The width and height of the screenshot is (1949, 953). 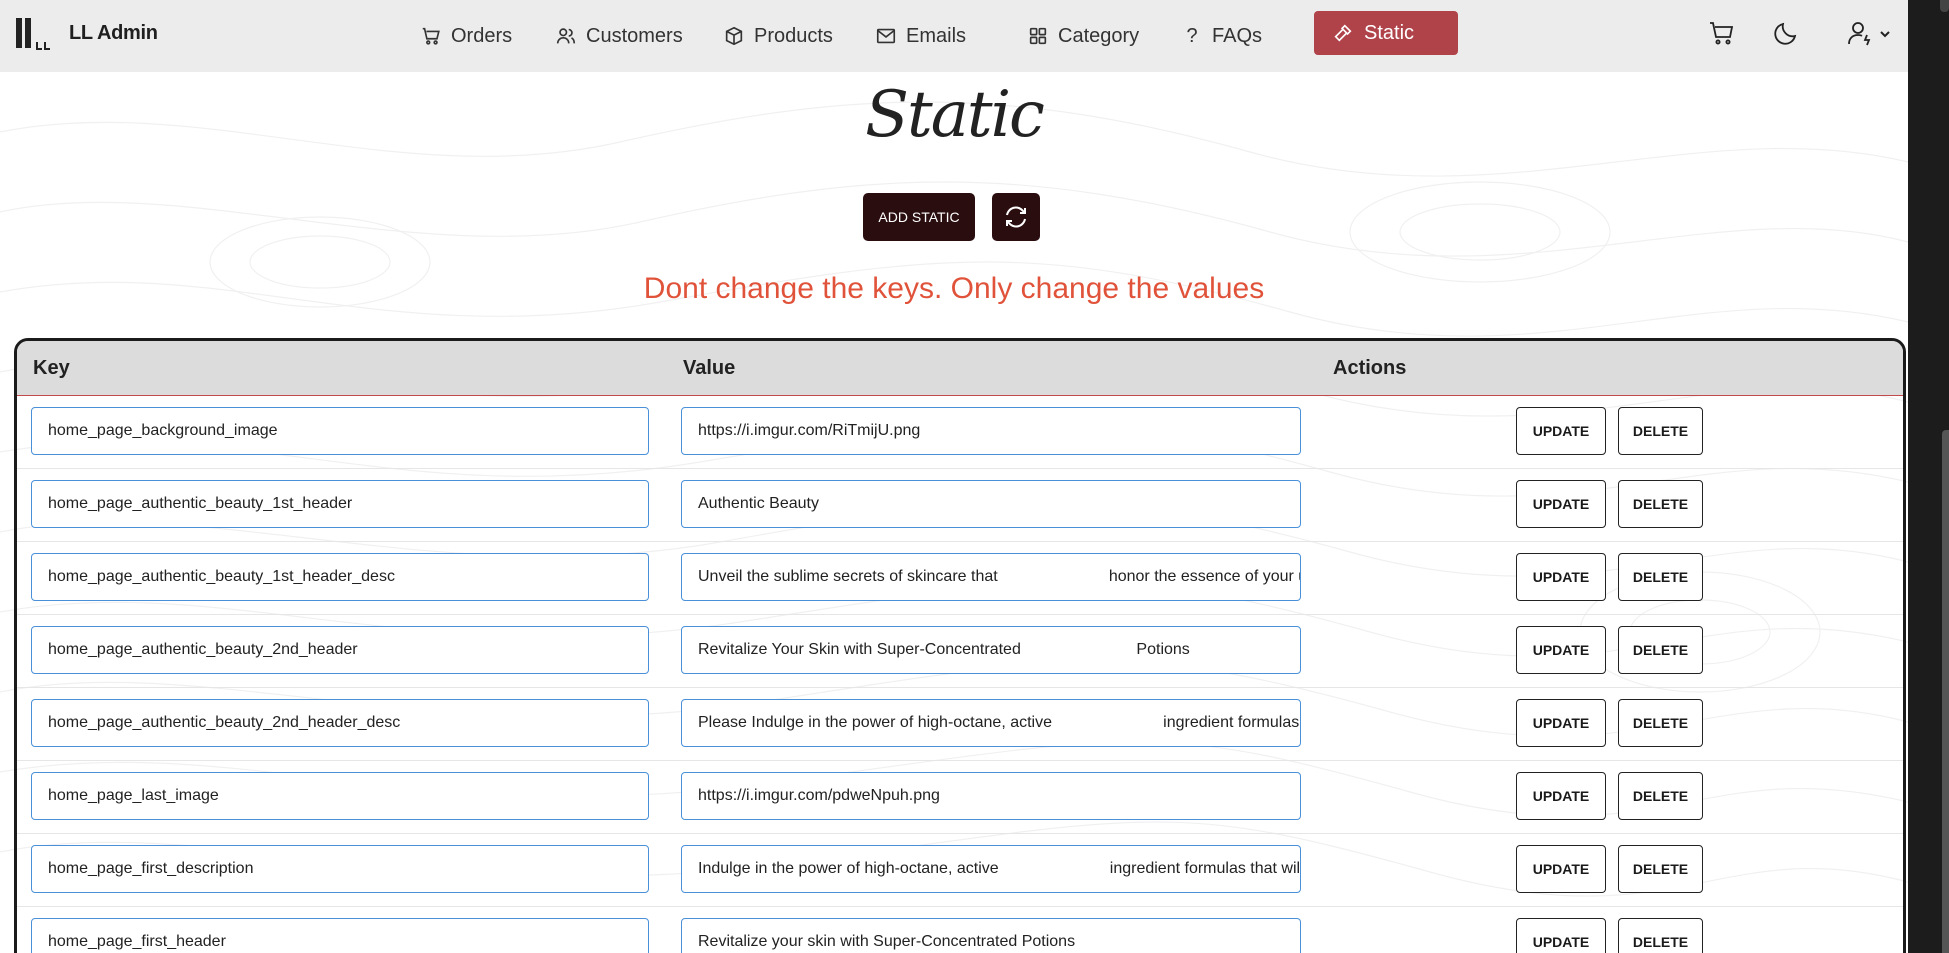 What do you see at coordinates (113, 33) in the screenshot?
I see `app-title: LL Admin` at bounding box center [113, 33].